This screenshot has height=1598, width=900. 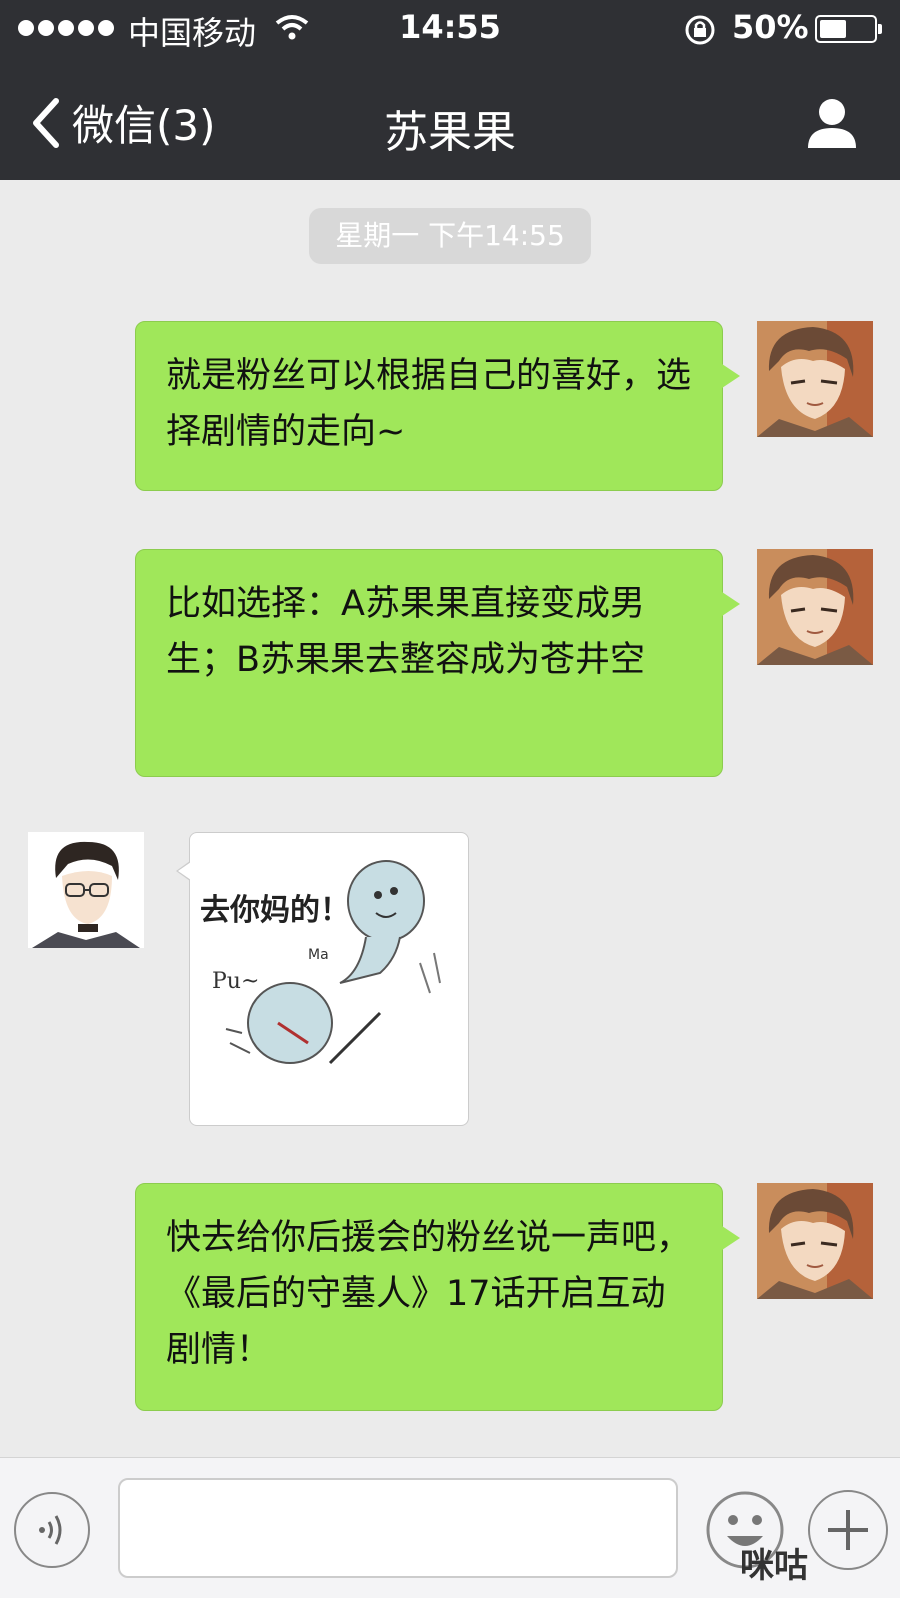 What do you see at coordinates (318, 955) in the screenshot?
I see `sticker-sound-text: Ma` at bounding box center [318, 955].